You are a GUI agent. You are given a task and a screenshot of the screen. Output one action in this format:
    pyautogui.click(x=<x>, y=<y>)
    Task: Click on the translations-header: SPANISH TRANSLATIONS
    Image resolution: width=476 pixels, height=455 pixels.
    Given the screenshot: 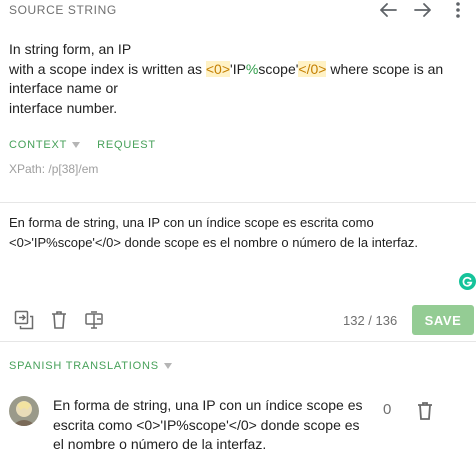 What is the action you would take?
    pyautogui.click(x=99, y=366)
    